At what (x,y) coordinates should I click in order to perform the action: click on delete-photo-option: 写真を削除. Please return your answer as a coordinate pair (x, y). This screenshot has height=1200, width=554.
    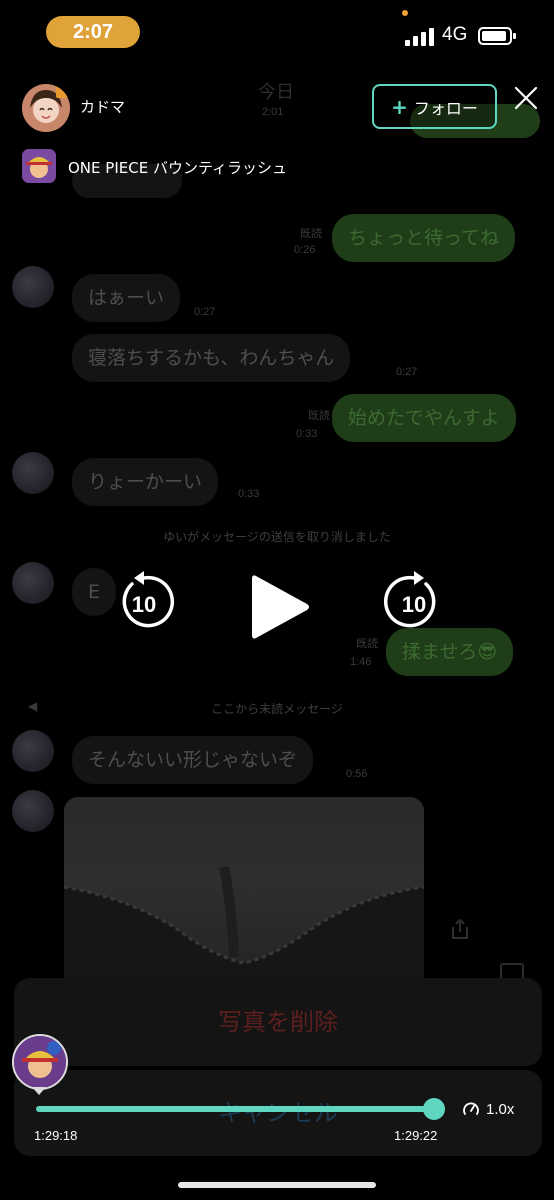
    Looking at the image, I should click on (278, 1022).